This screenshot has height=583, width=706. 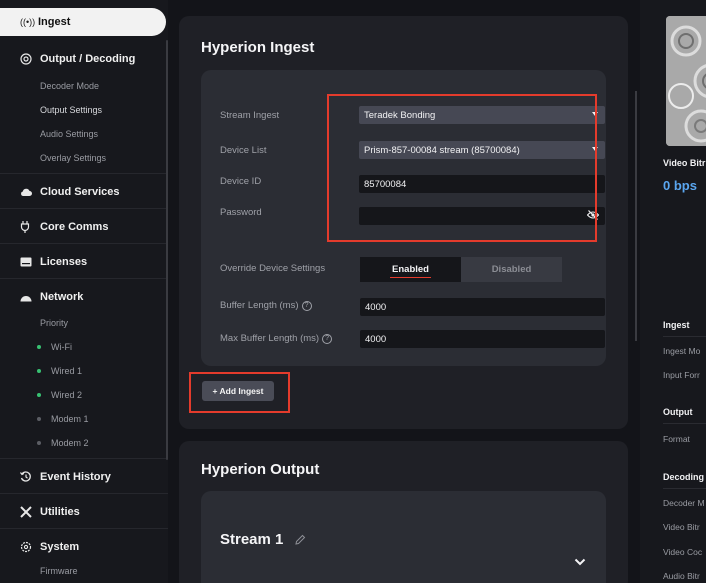 What do you see at coordinates (243, 150) in the screenshot?
I see `device-list-label: Device List` at bounding box center [243, 150].